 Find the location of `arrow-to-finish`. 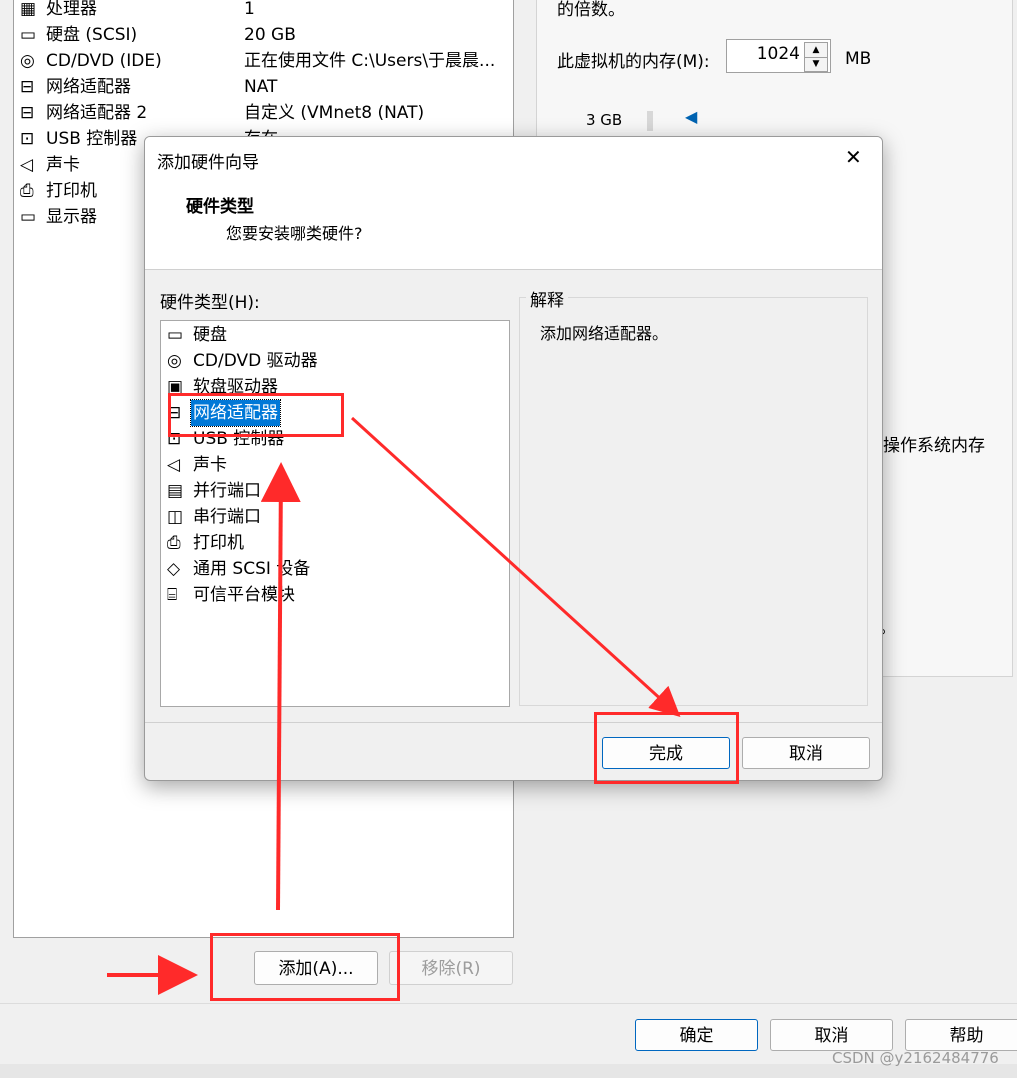

arrow-to-finish is located at coordinates (515, 567).